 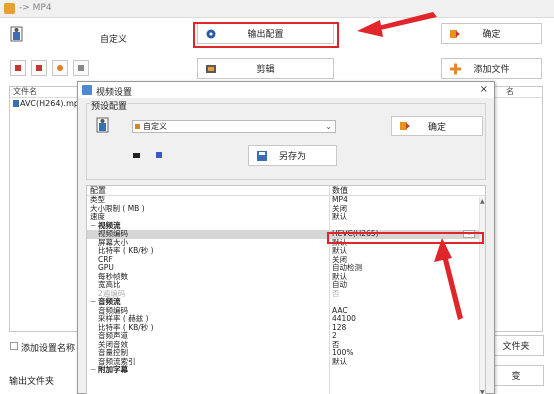 What do you see at coordinates (44, 92) in the screenshot?
I see `file-list-header: 文件名` at bounding box center [44, 92].